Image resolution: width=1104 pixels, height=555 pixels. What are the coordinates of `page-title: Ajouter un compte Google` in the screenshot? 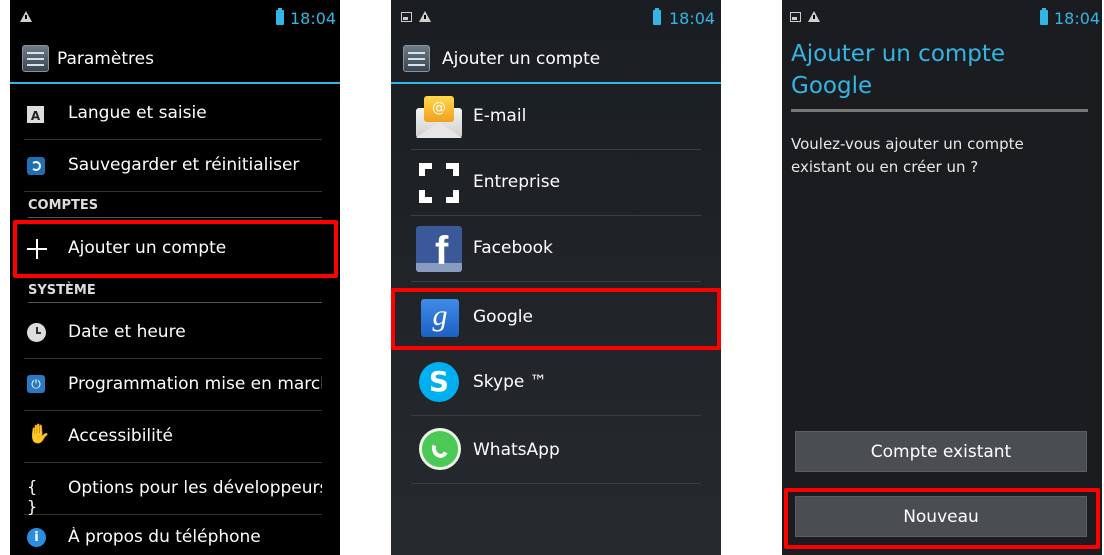 It's located at (898, 70).